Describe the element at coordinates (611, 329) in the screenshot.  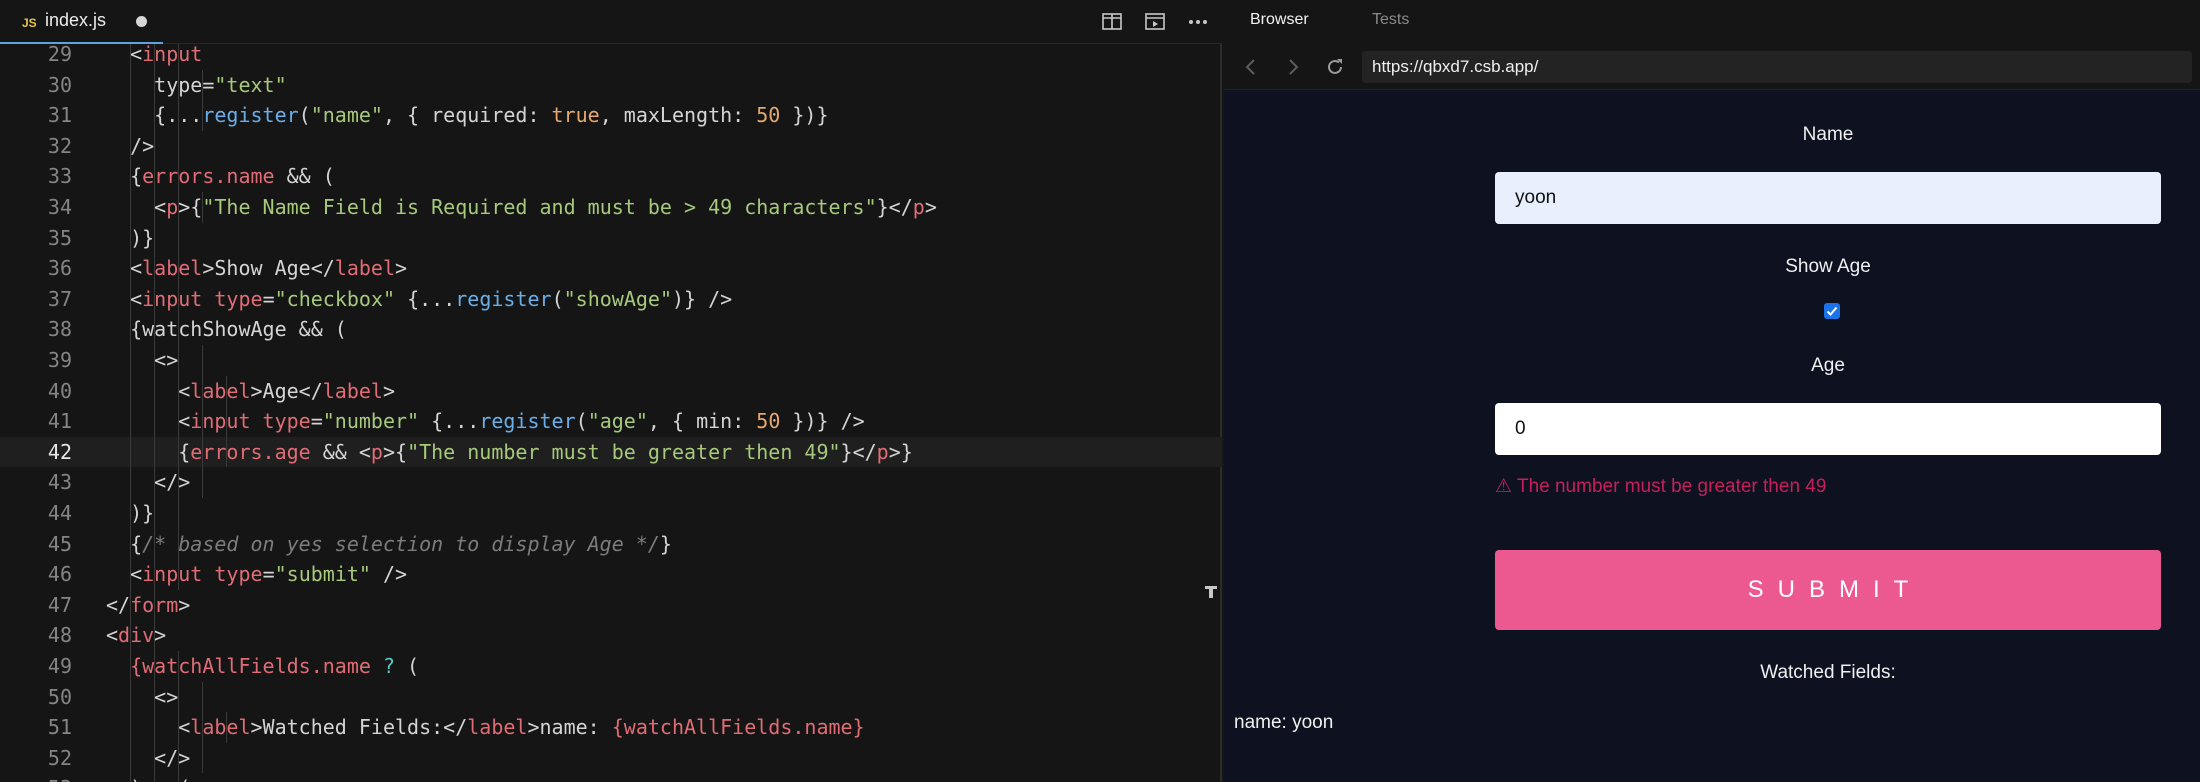
I see `code-line: 38 {watchShowAge && (` at that location.